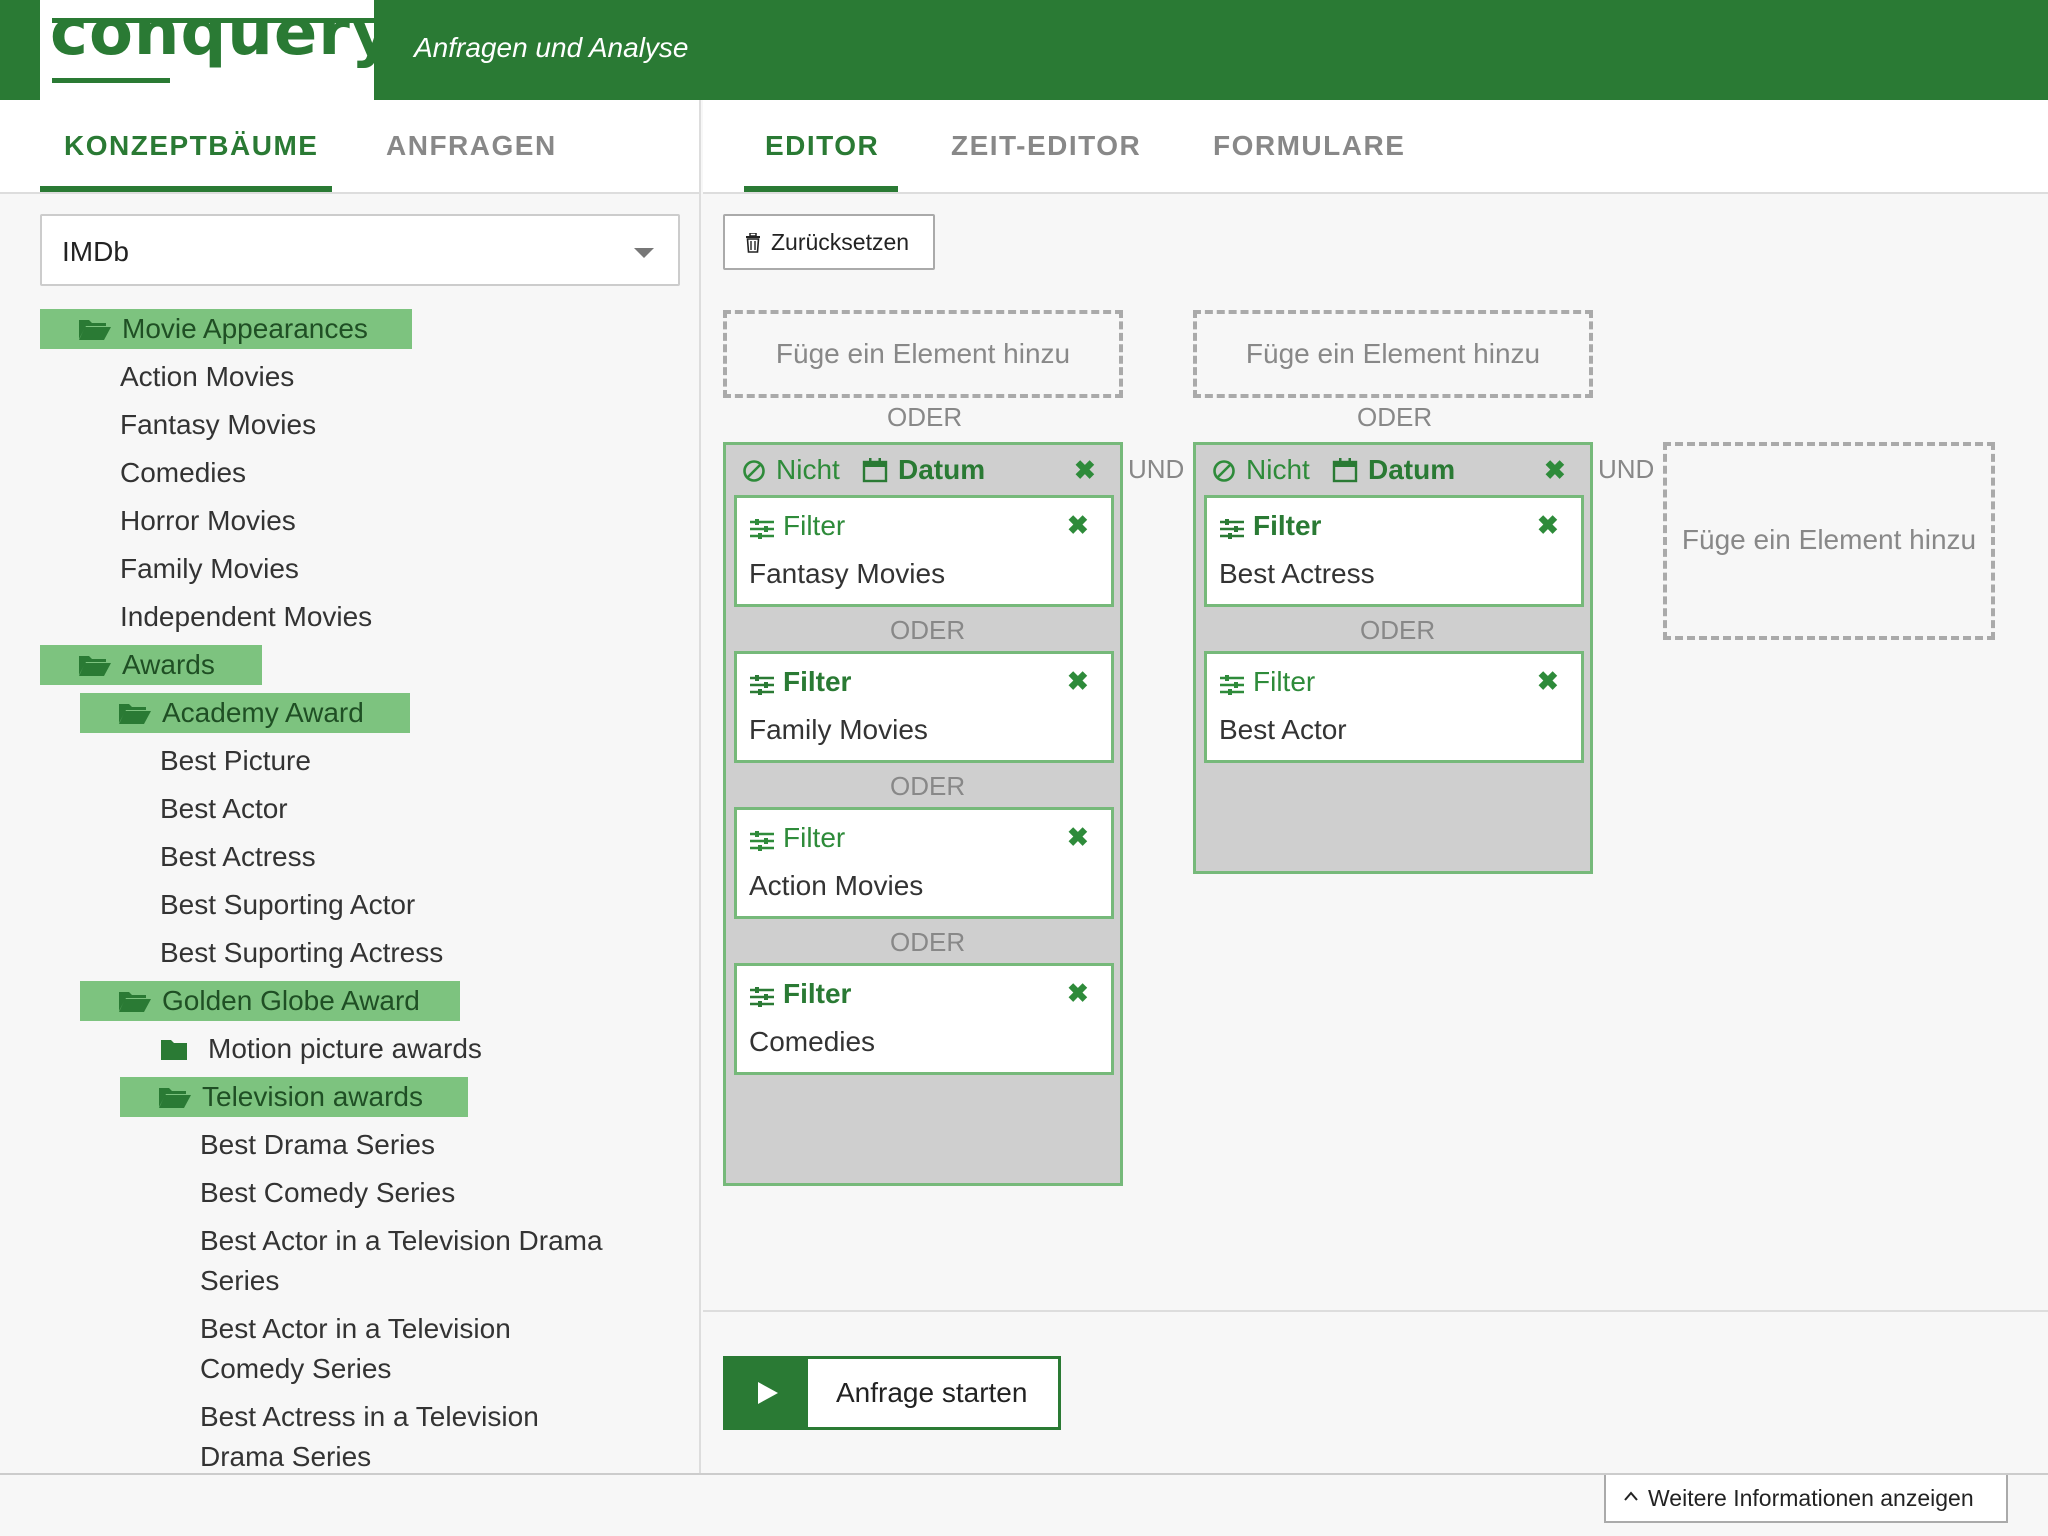  I want to click on tree-item: Best Picture, so click(235, 761).